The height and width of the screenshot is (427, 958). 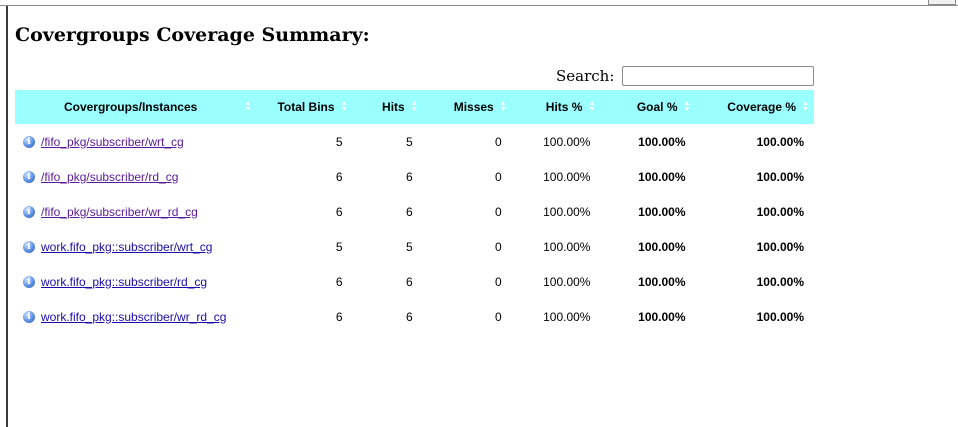 I want to click on column-header-coverage-pct: Coverage % ▲ ▼, so click(x=755, y=107).